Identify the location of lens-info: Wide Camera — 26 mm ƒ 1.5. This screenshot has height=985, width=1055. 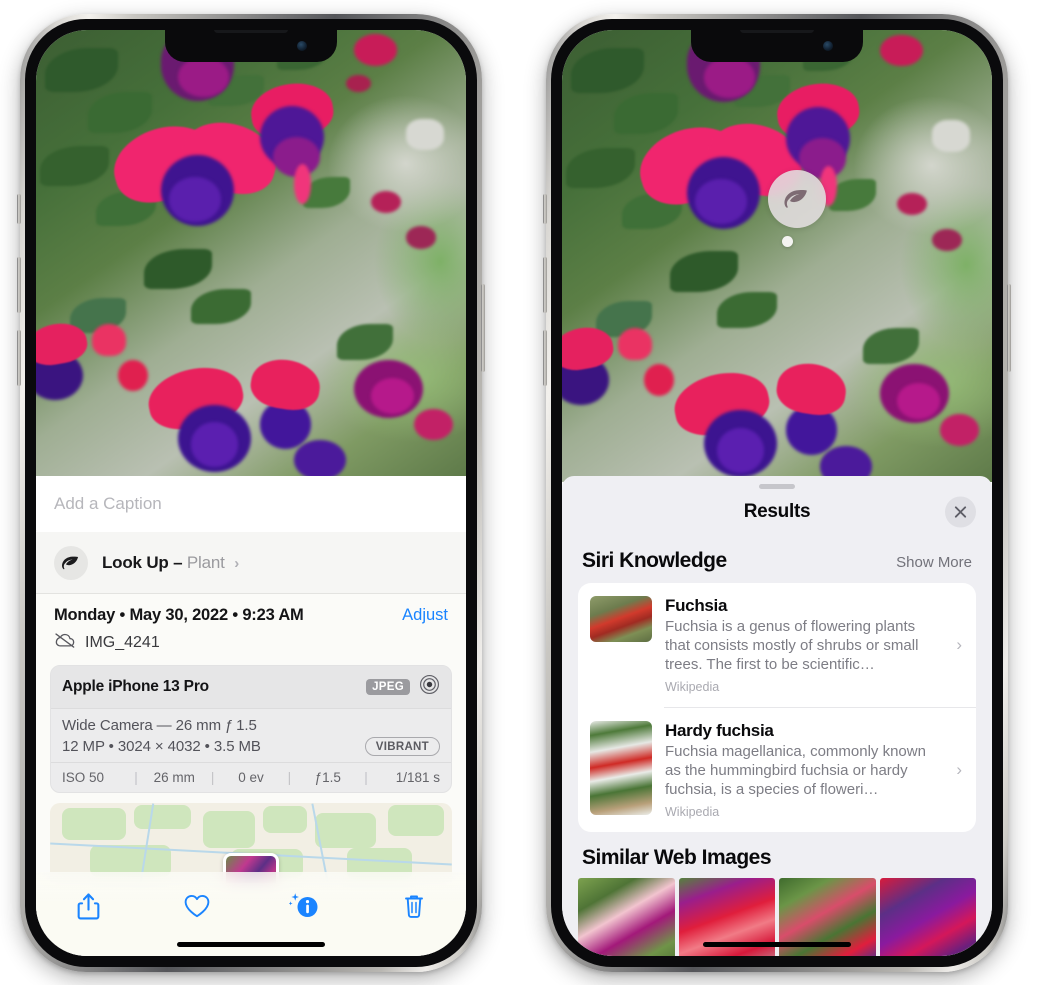
(159, 725).